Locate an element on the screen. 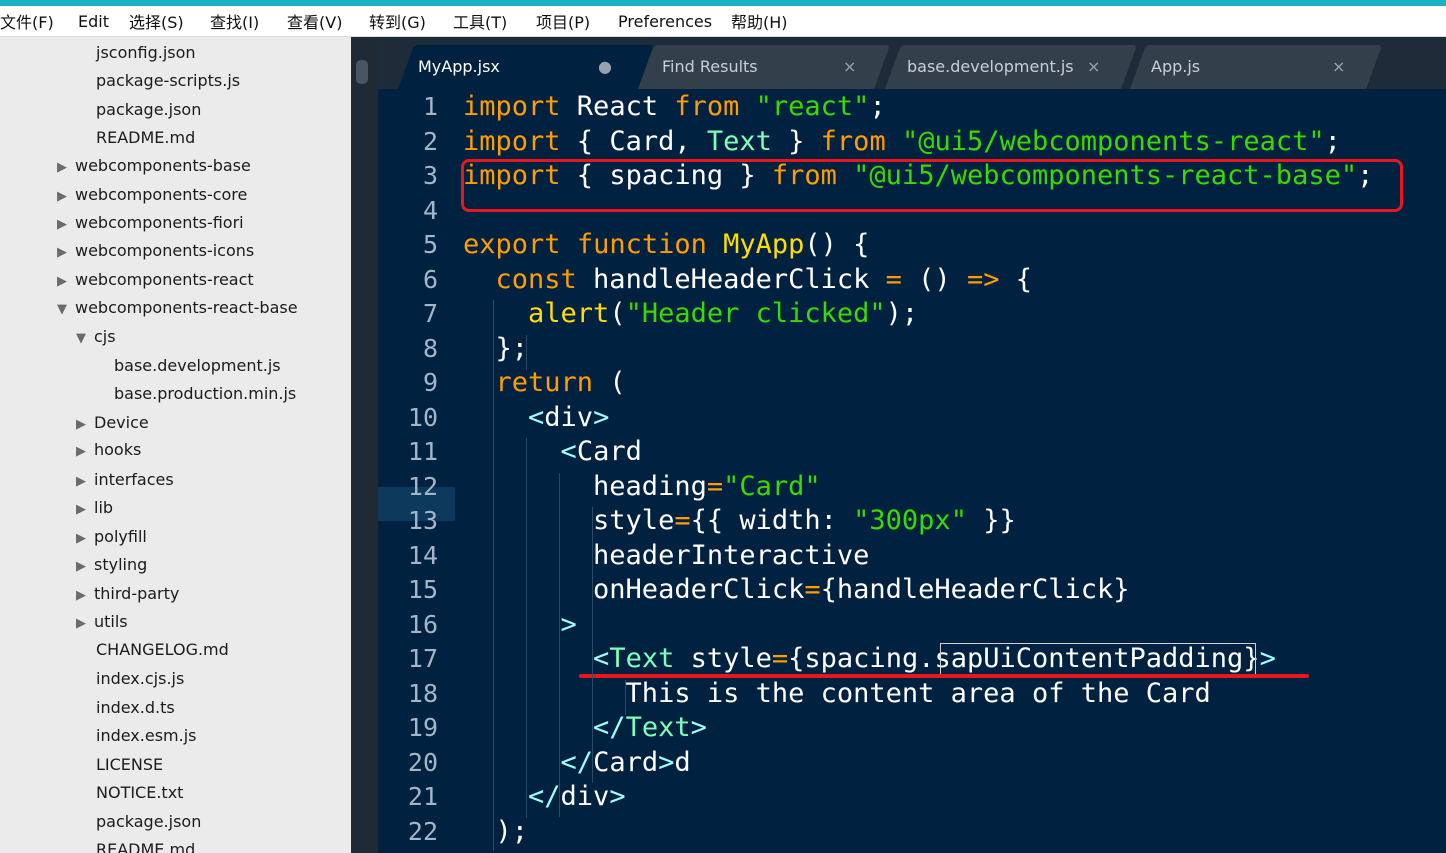 The height and width of the screenshot is (853, 1446). tree-item-label: README.md is located at coordinates (146, 137).